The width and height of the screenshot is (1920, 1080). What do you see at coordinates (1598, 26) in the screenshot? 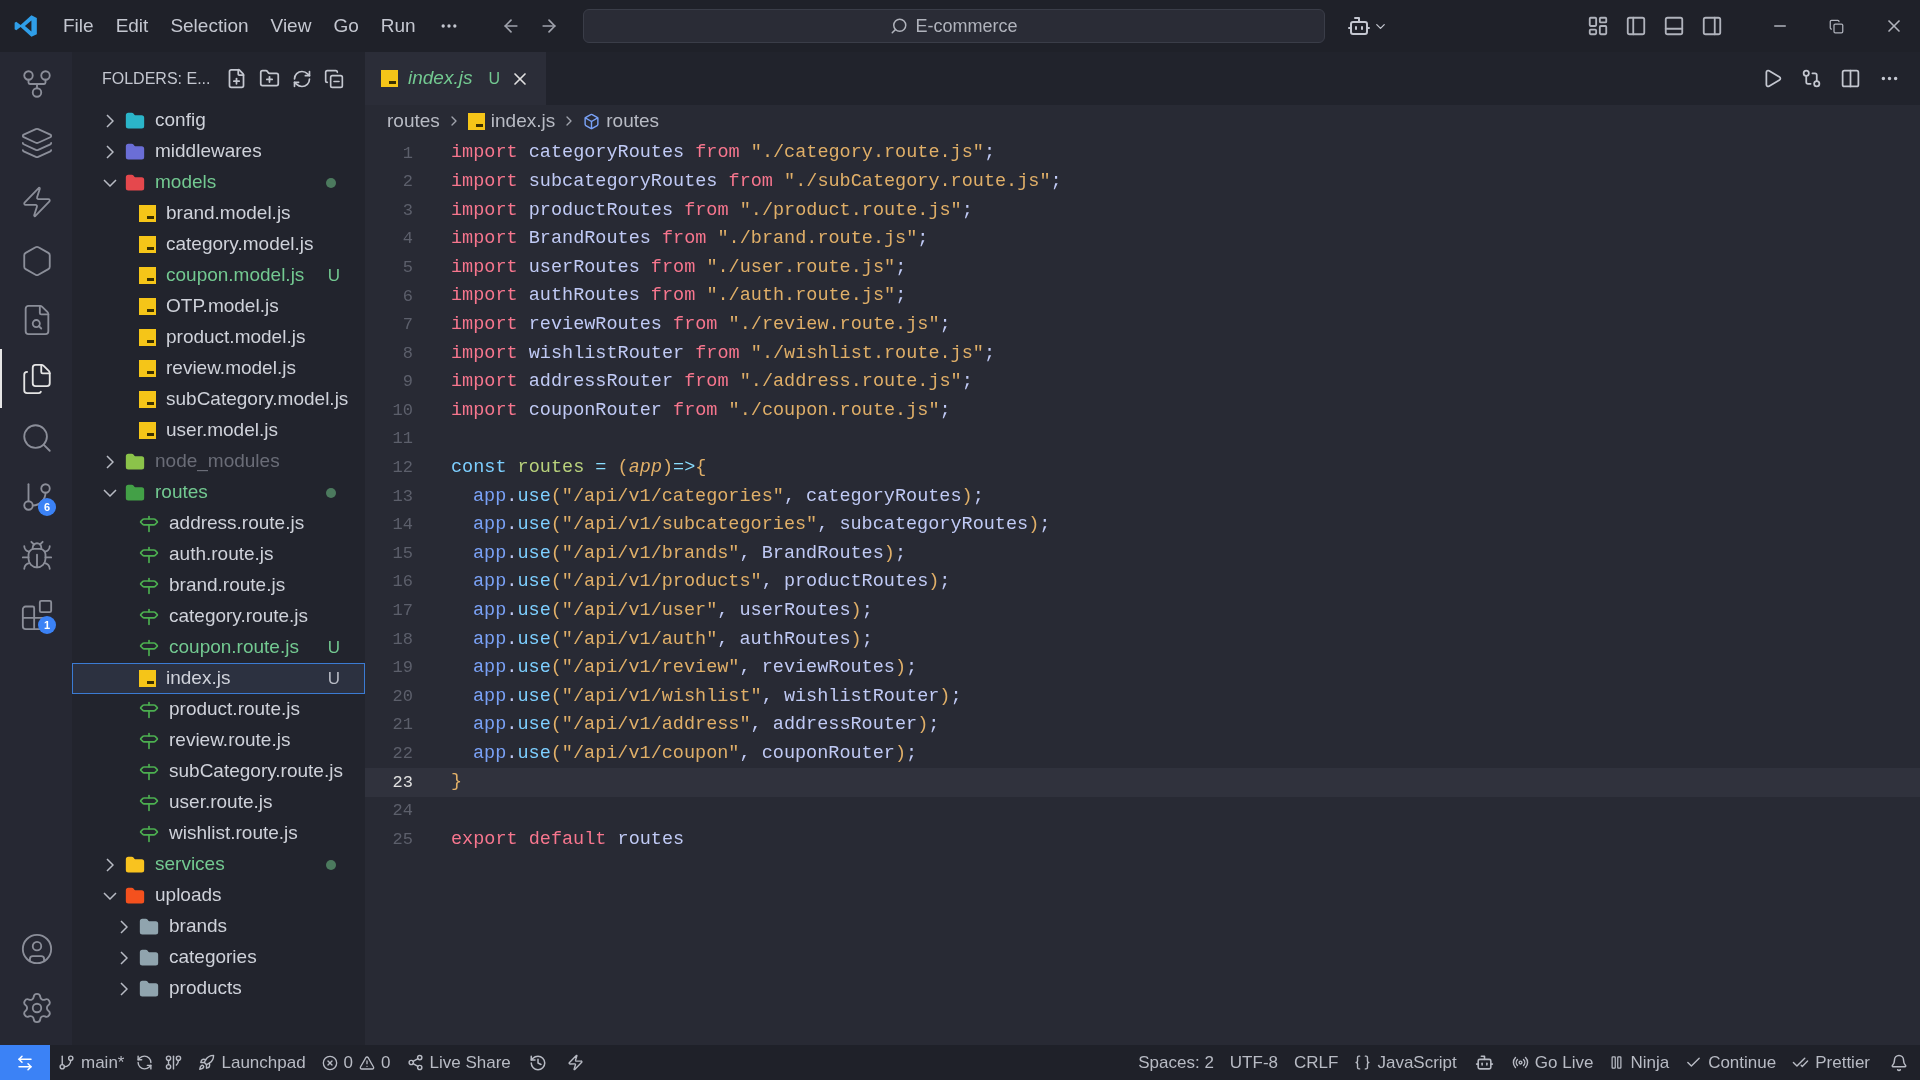
I see `layout-icon` at bounding box center [1598, 26].